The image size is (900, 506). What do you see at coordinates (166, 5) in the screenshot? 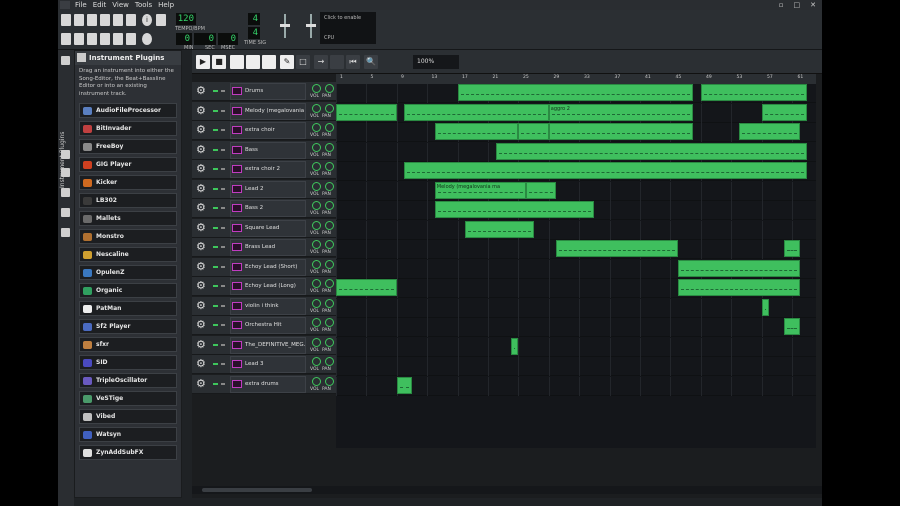
I see `menu-help: Help` at bounding box center [166, 5].